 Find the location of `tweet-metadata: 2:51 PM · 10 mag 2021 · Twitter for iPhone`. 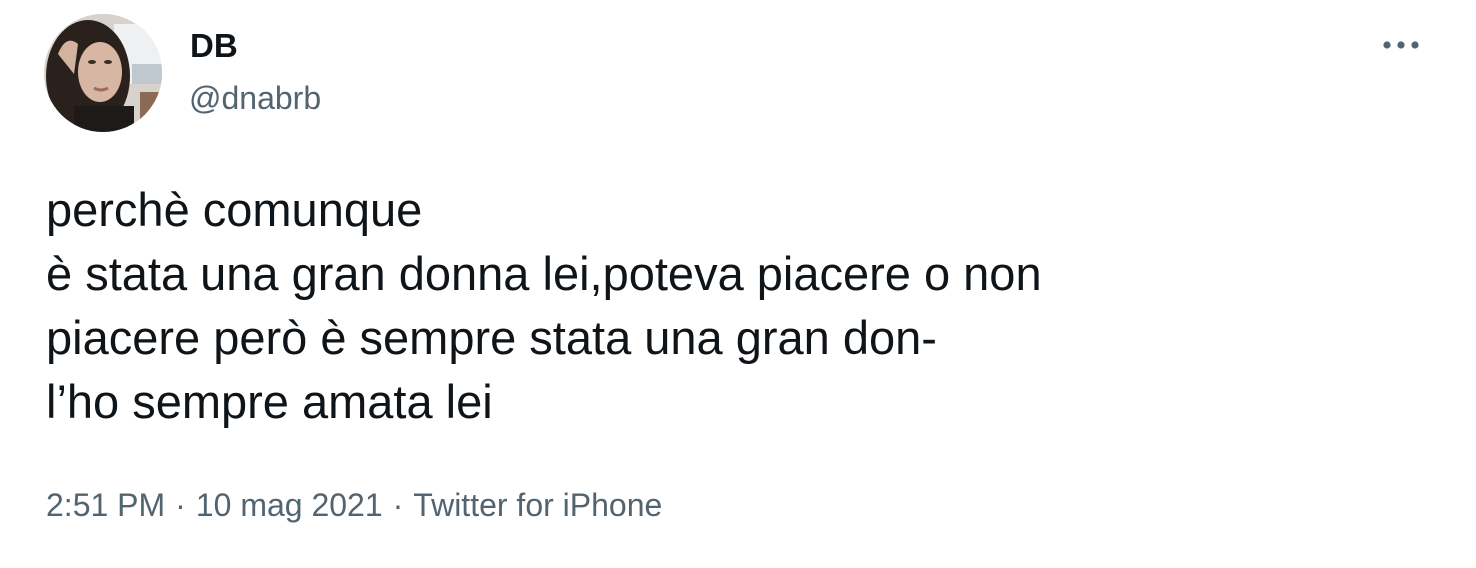

tweet-metadata: 2:51 PM · 10 mag 2021 · Twitter for iPhone is located at coordinates (354, 505).